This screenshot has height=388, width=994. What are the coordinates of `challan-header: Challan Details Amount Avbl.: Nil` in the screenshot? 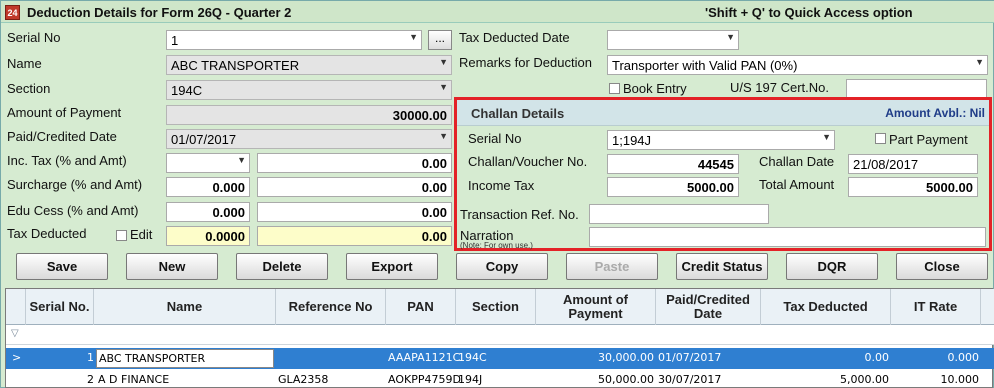 It's located at (723, 113).